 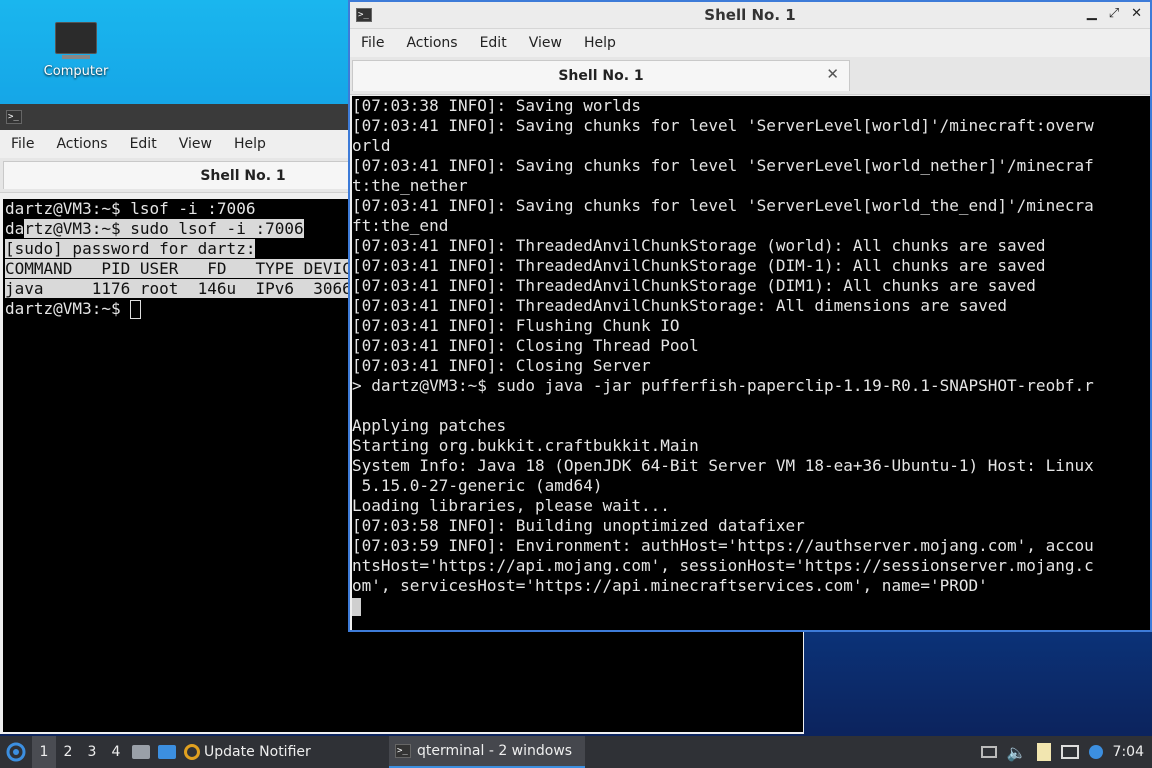 What do you see at coordinates (1136, 13) in the screenshot?
I see `close-icon: ✕` at bounding box center [1136, 13].